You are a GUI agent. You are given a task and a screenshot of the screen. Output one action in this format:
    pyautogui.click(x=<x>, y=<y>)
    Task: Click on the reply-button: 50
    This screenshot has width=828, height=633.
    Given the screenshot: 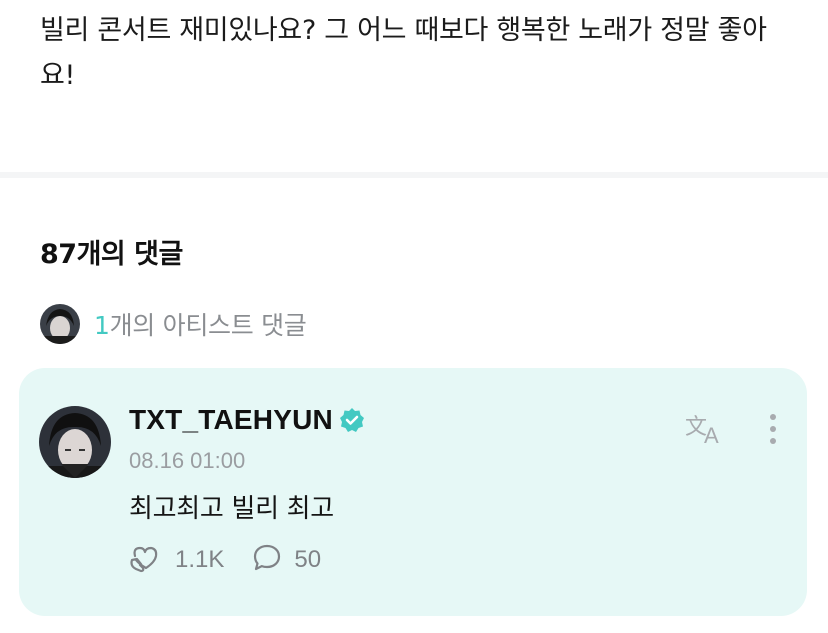 What is the action you would take?
    pyautogui.click(x=286, y=560)
    